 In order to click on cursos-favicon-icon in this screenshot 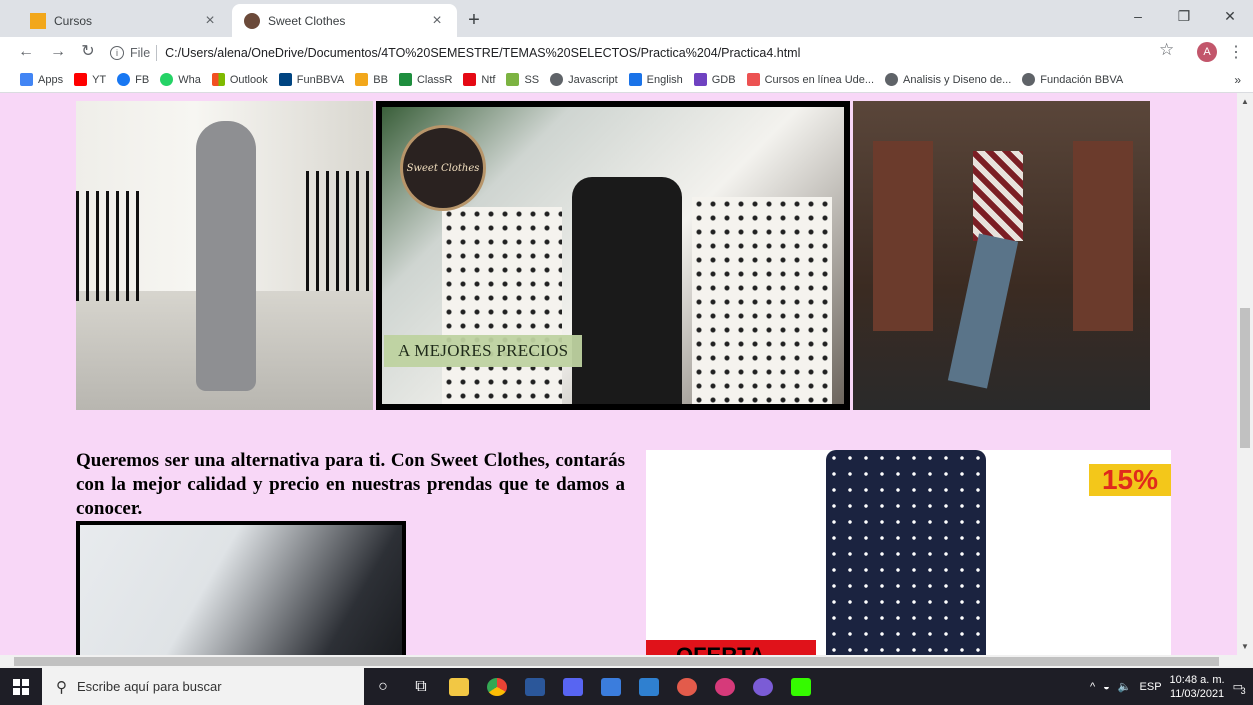, I will do `click(38, 20)`.